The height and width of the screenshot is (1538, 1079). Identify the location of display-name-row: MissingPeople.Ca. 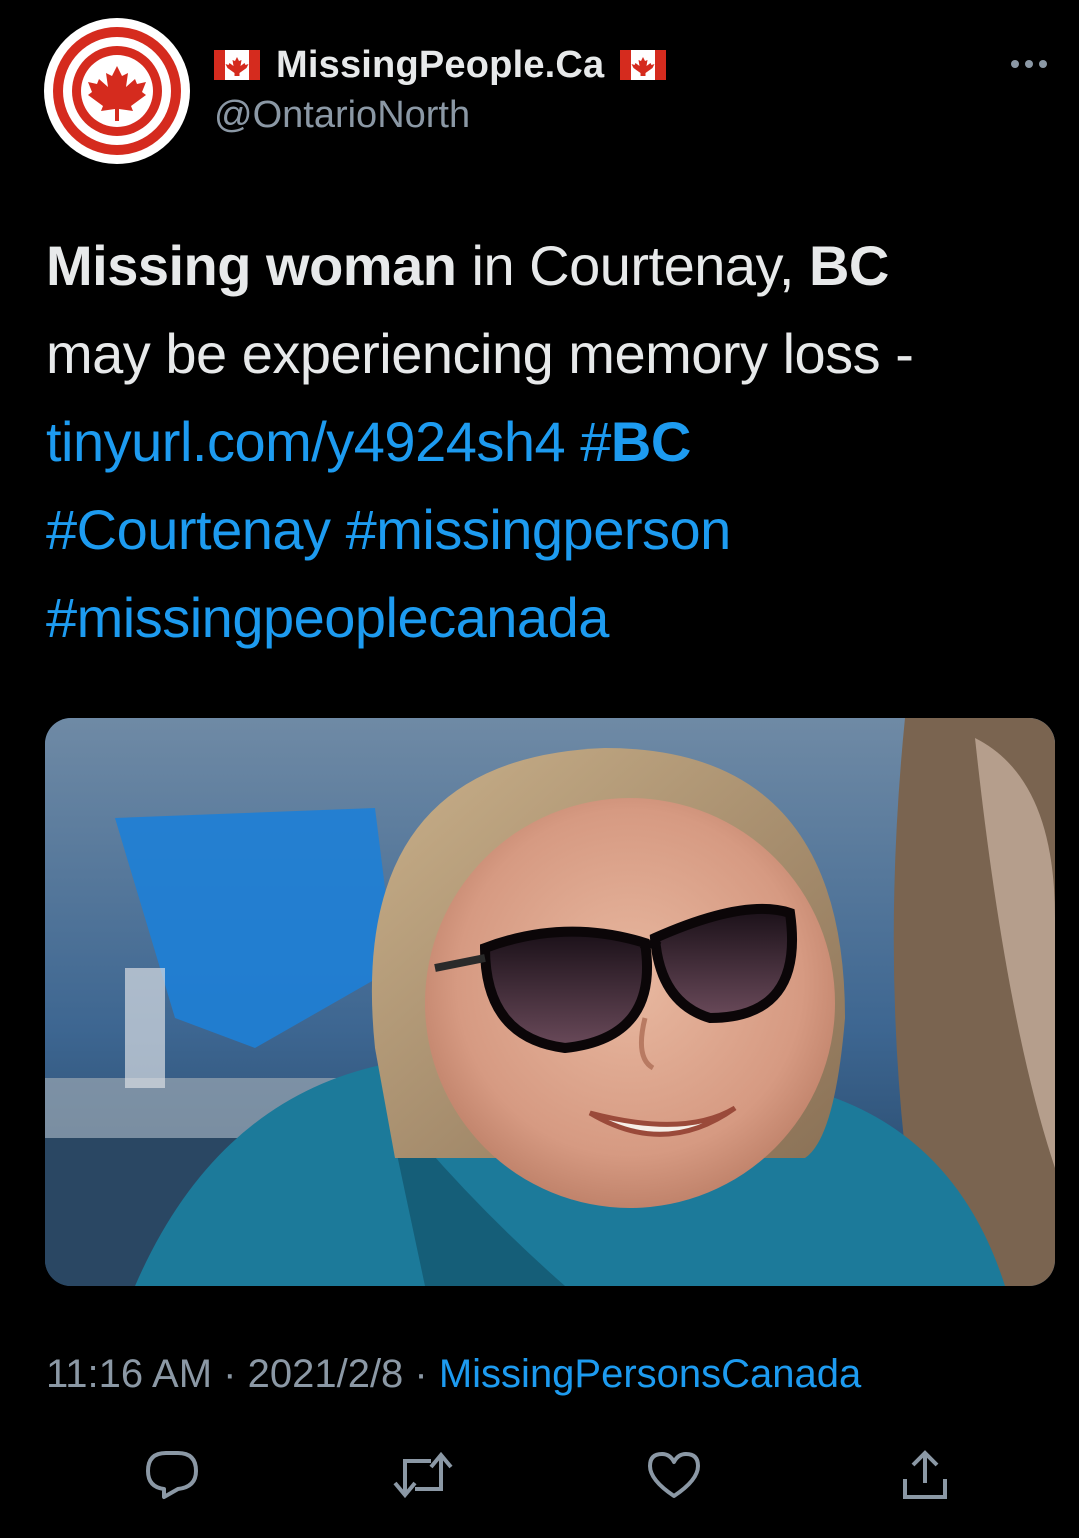
(440, 65).